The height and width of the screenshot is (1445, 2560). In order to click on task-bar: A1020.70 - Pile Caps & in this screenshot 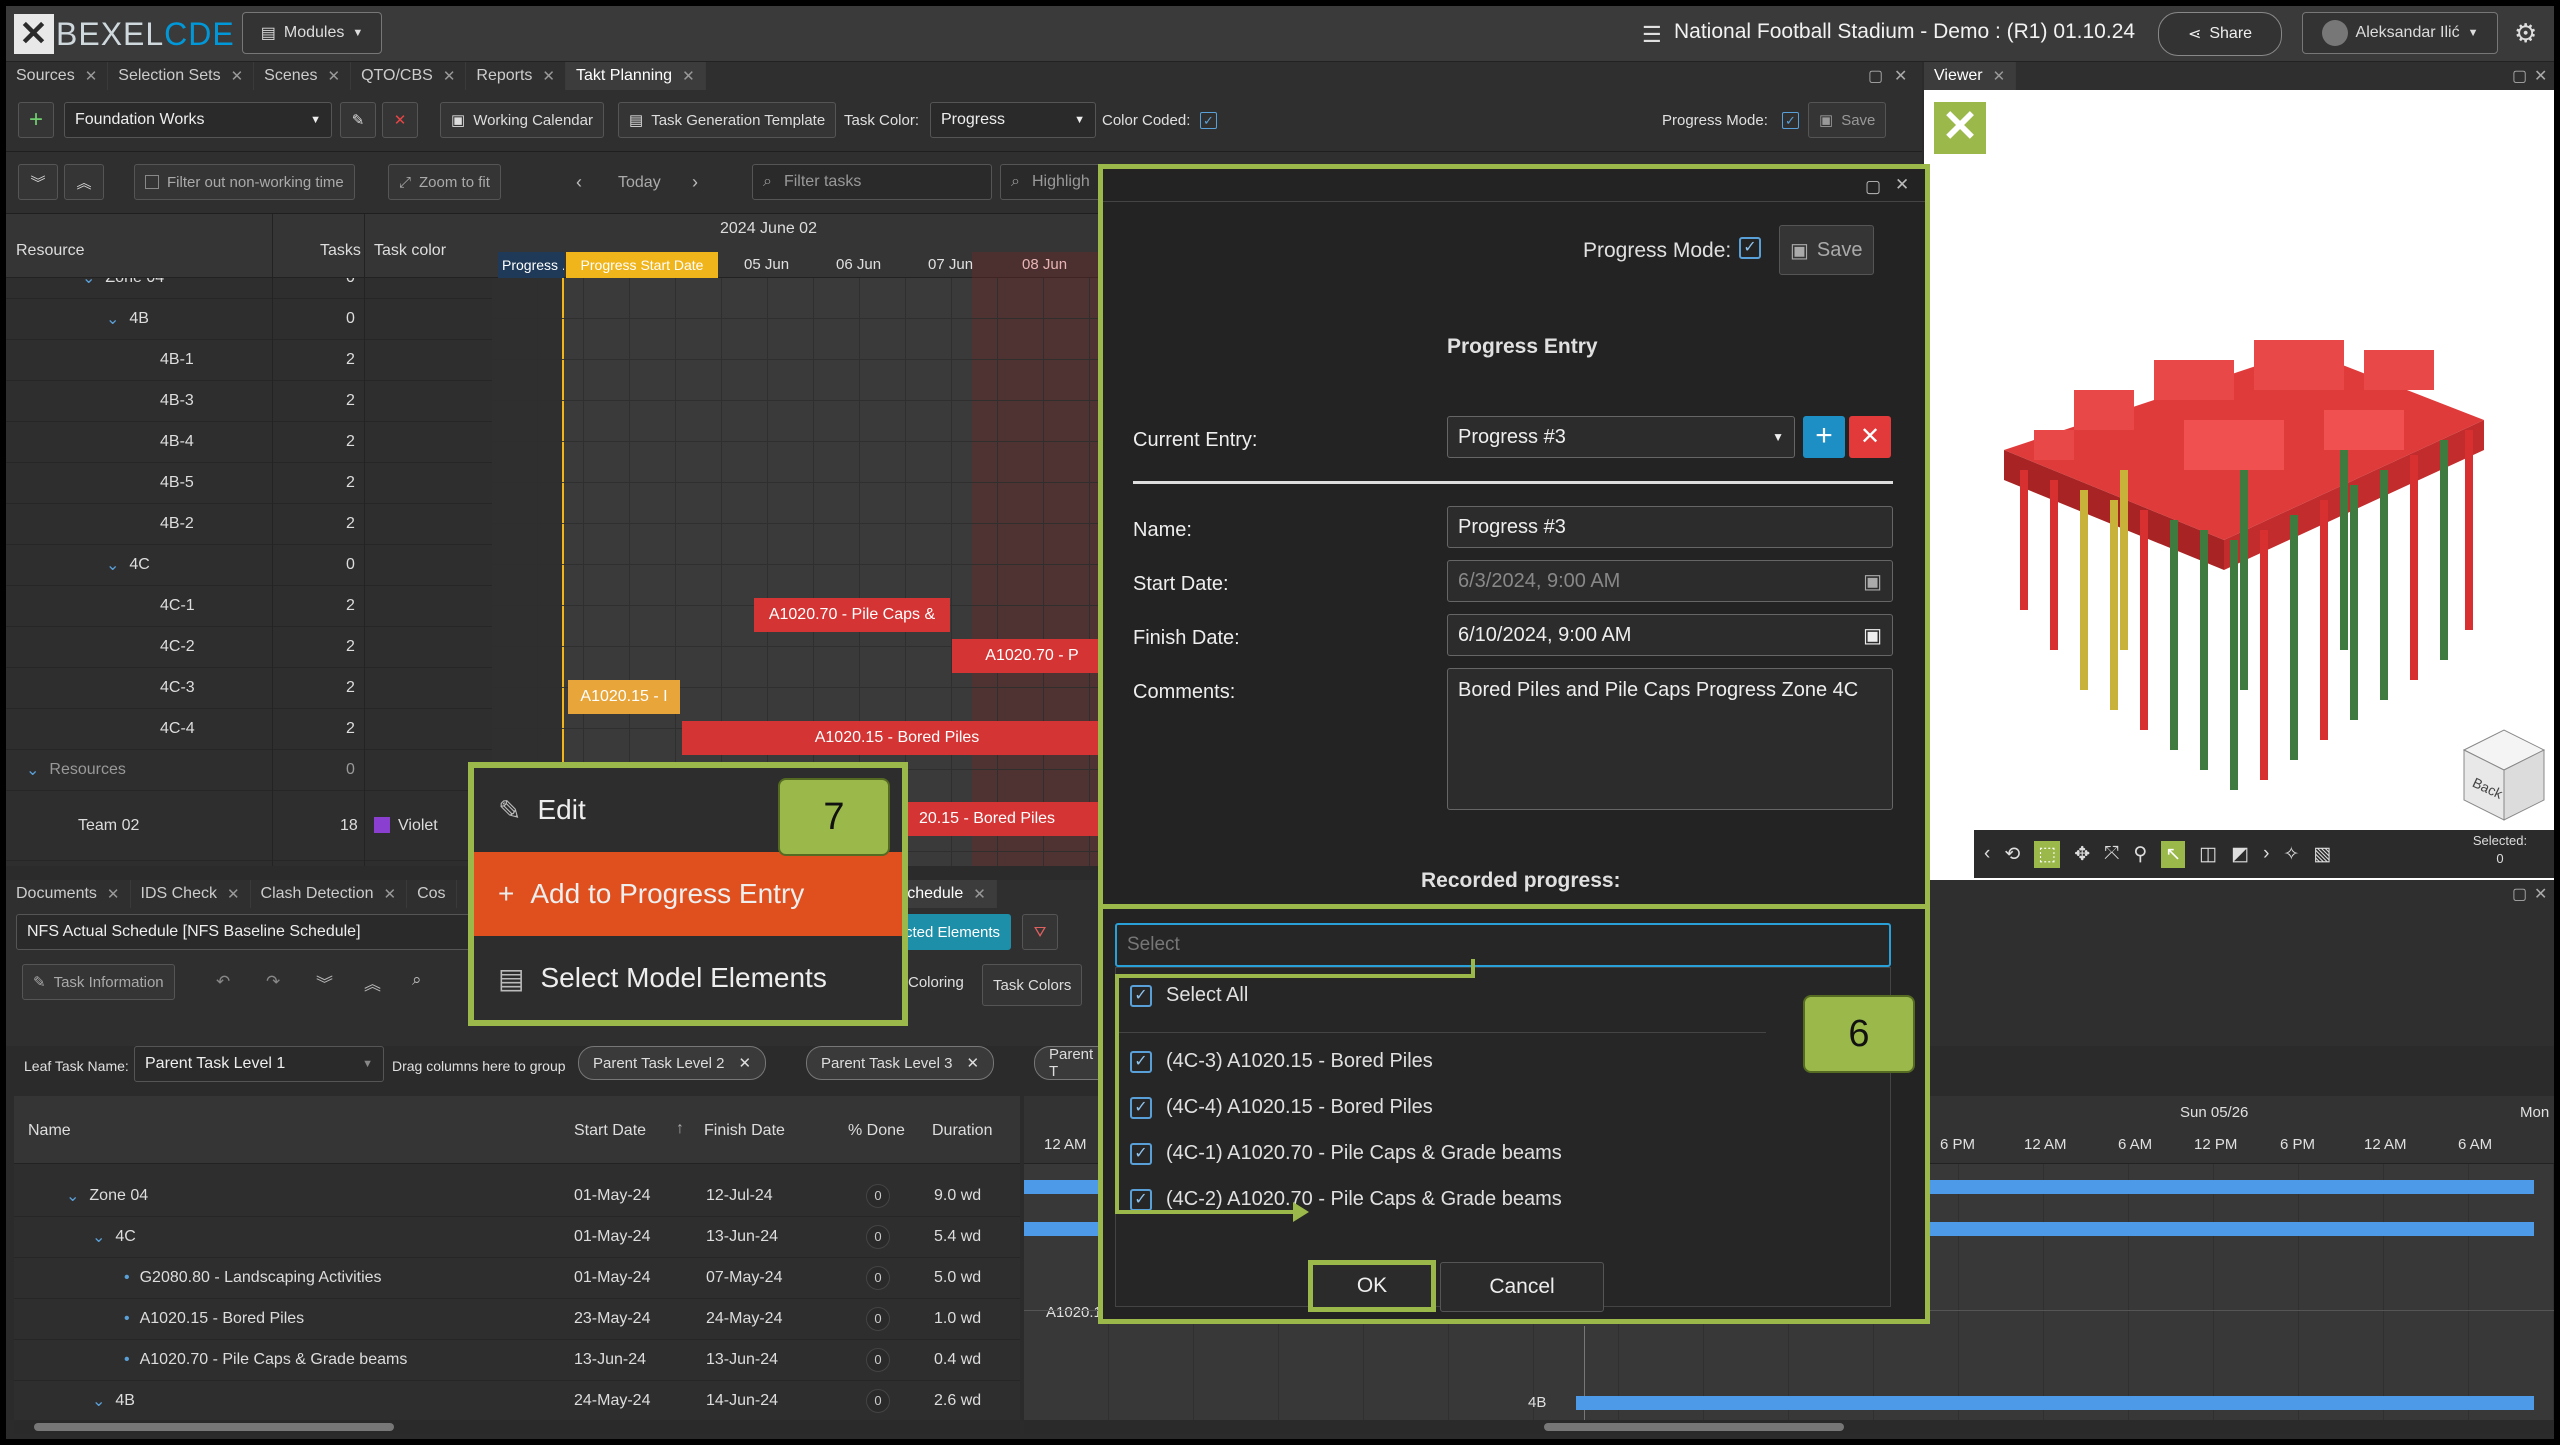, I will do `click(852, 615)`.